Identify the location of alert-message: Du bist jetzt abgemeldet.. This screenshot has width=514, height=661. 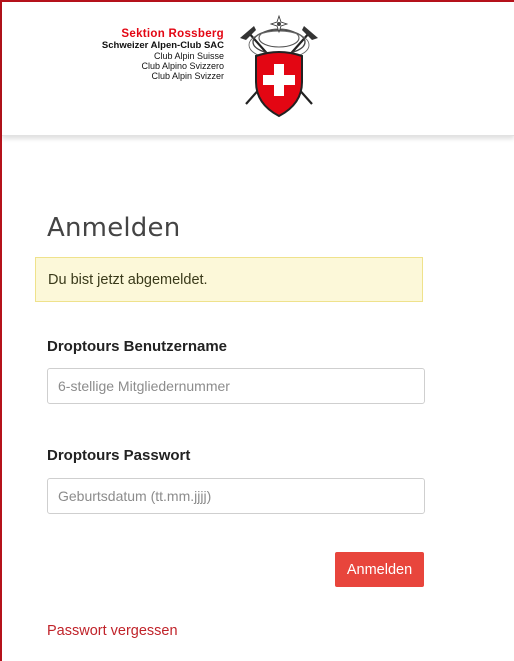
(128, 279).